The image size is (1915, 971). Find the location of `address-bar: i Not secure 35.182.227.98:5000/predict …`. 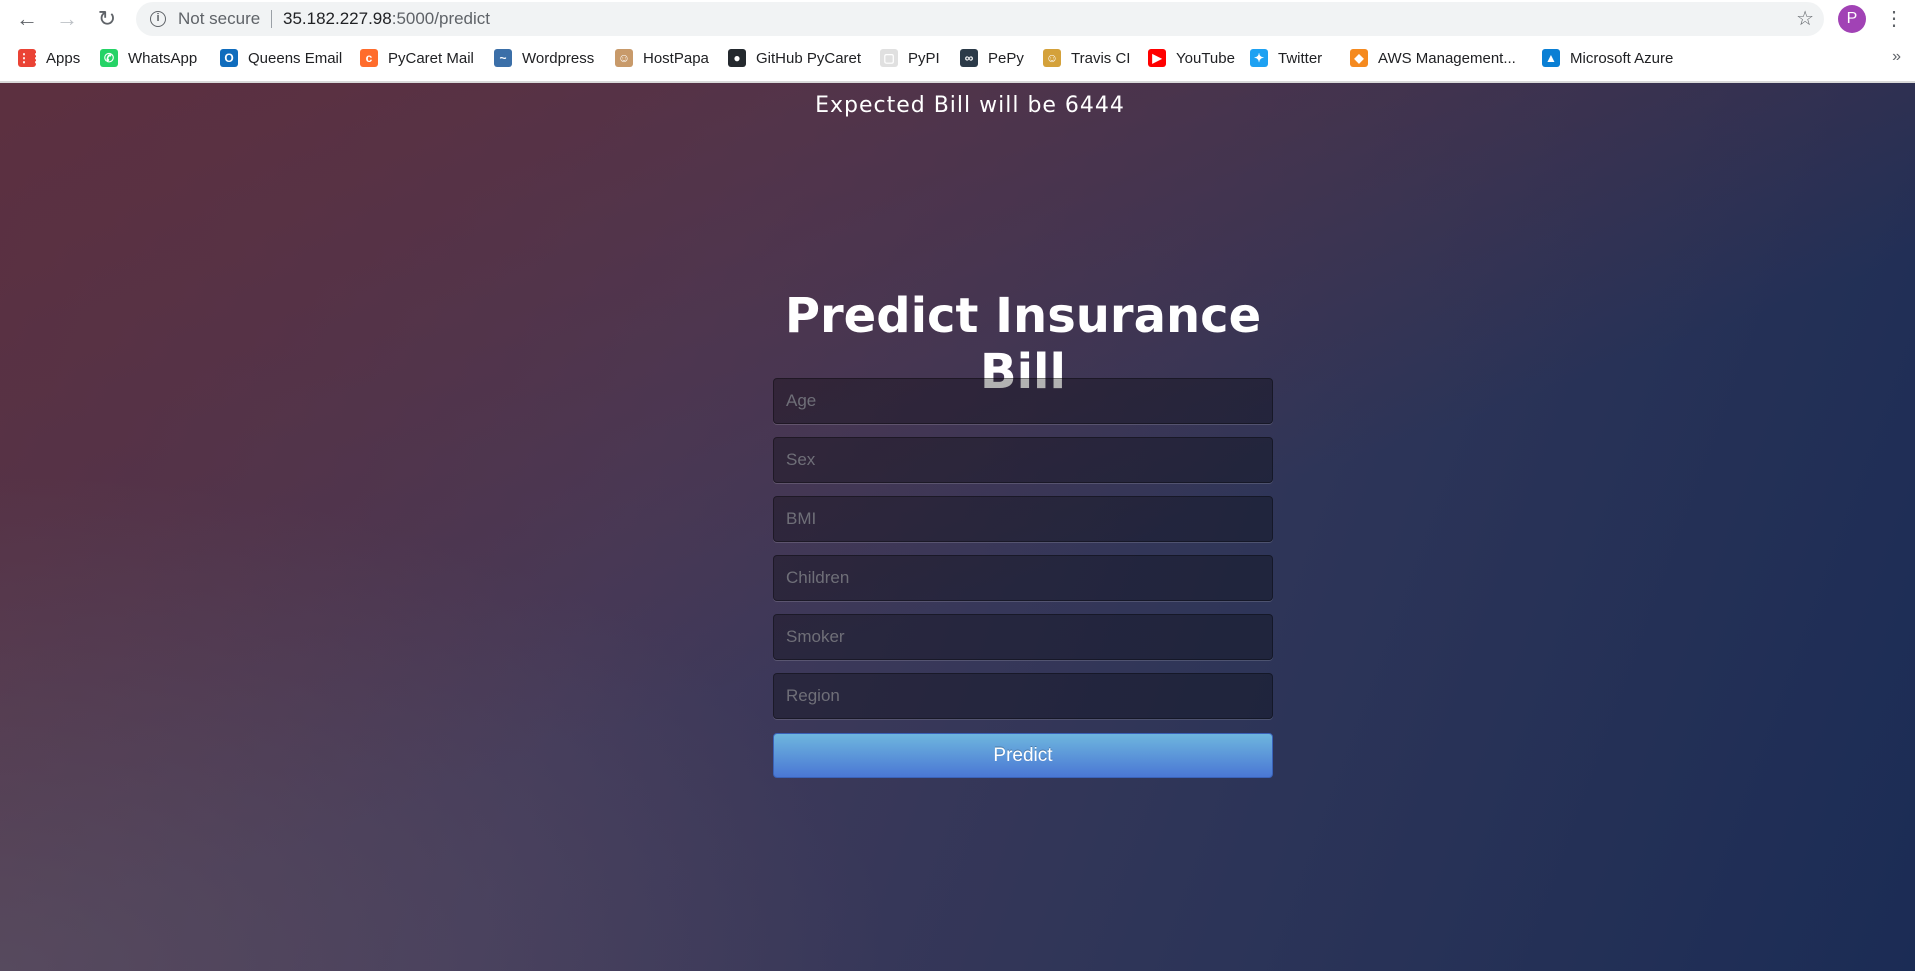

address-bar: i Not secure 35.182.227.98:5000/predict … is located at coordinates (980, 19).